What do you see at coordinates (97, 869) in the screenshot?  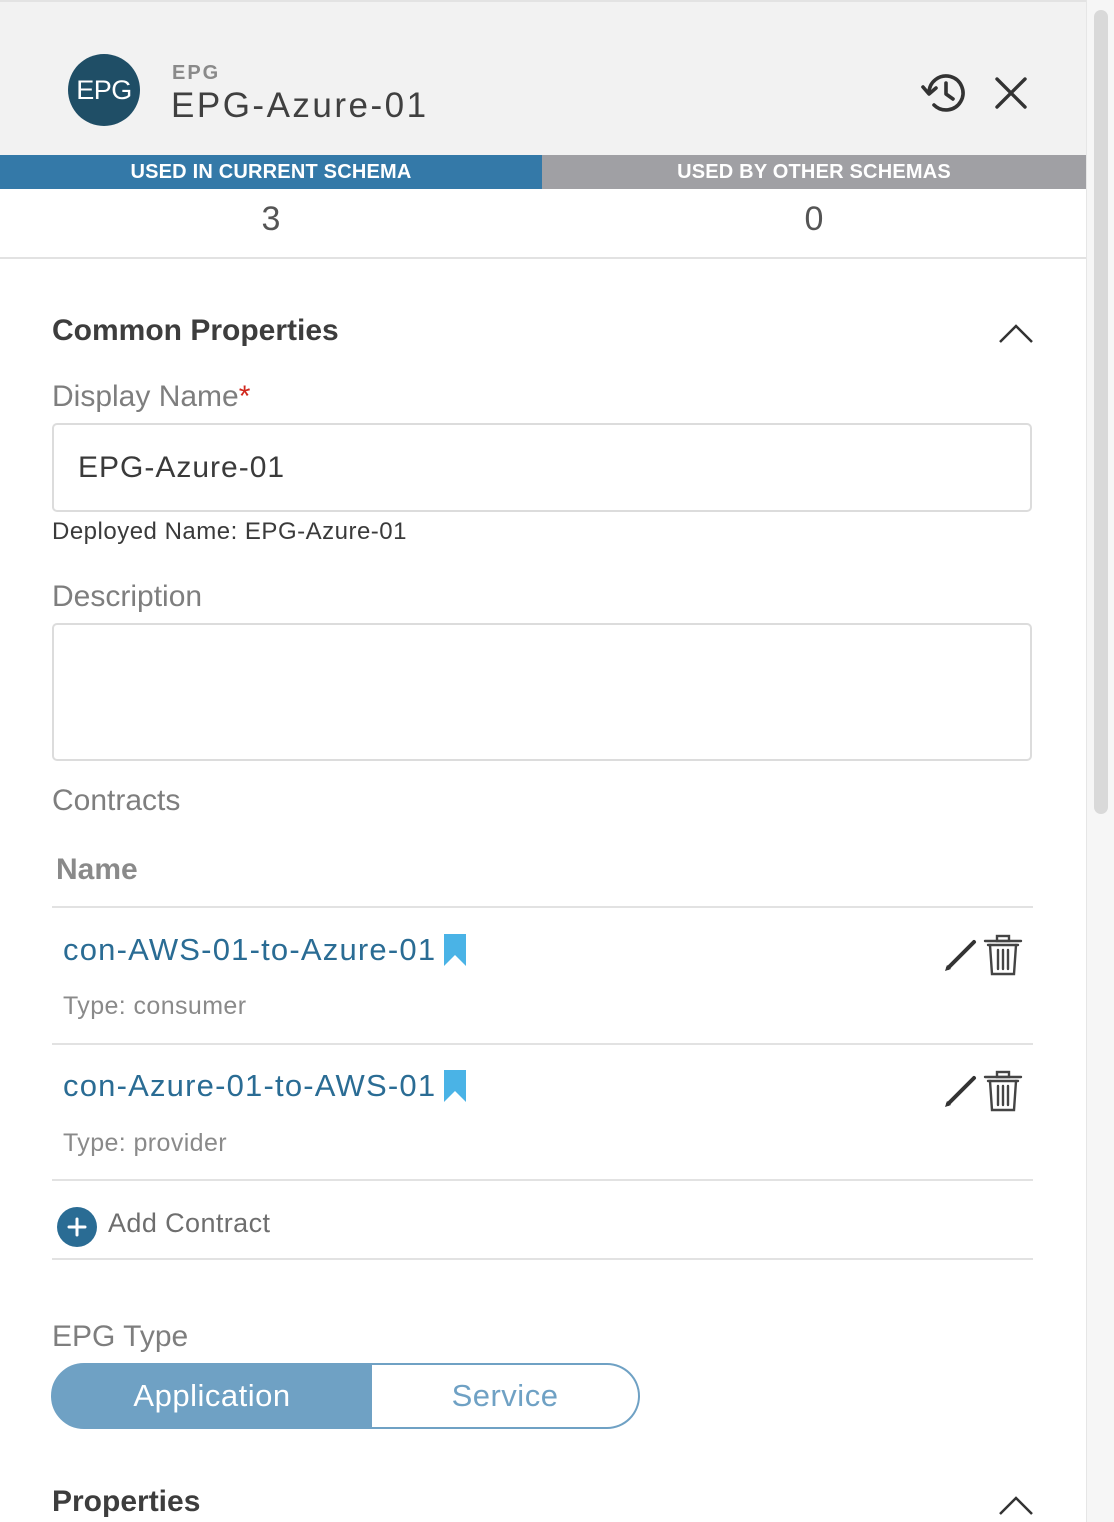 I see `contracts-name-column-header: Name` at bounding box center [97, 869].